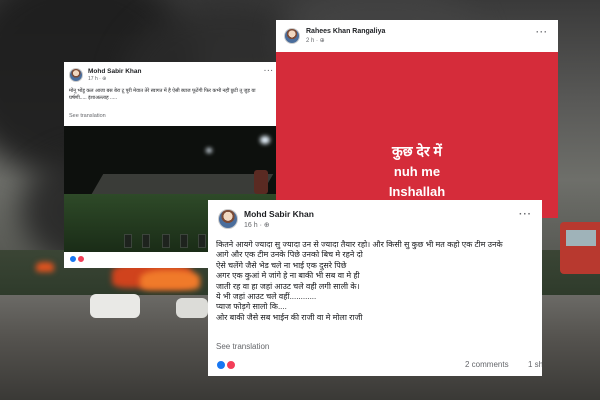 This screenshot has width=600, height=400. Describe the element at coordinates (535, 364) in the screenshot. I see `shares-count: 1 share` at that location.